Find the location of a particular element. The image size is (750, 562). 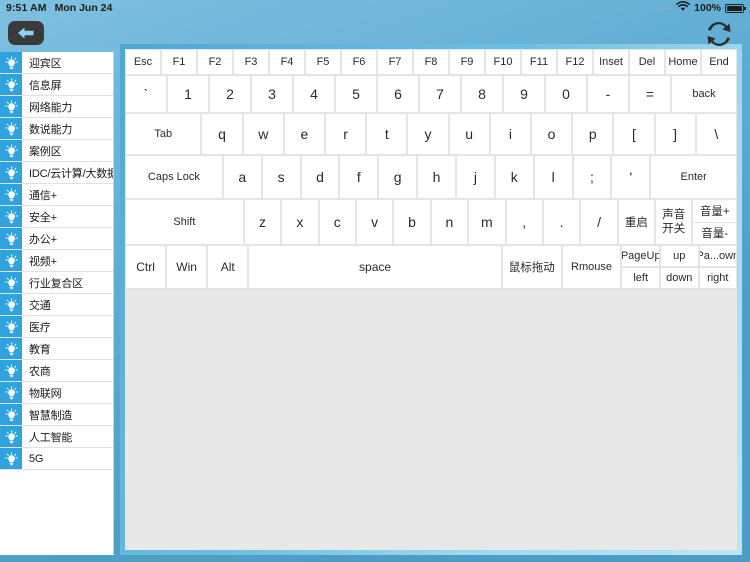

sidebar-item: IDC/云计算/大数据 is located at coordinates (56, 173).